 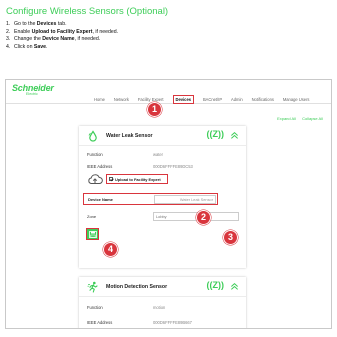 I want to click on nav-bacnet: BACnet/IP, so click(x=212, y=99).